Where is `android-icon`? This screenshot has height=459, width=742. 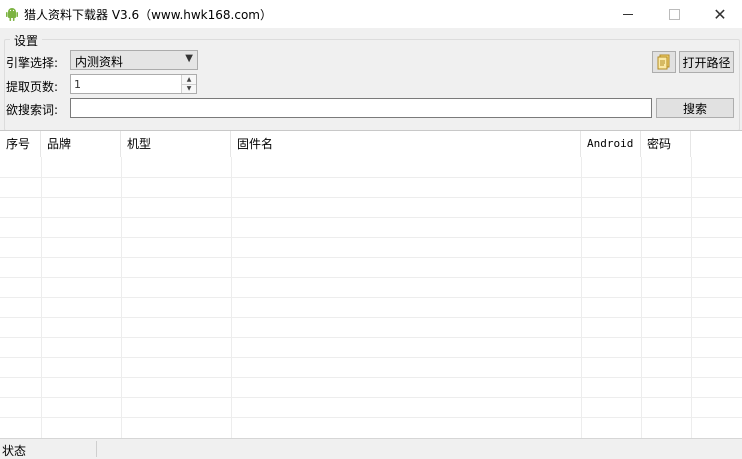 android-icon is located at coordinates (12, 14).